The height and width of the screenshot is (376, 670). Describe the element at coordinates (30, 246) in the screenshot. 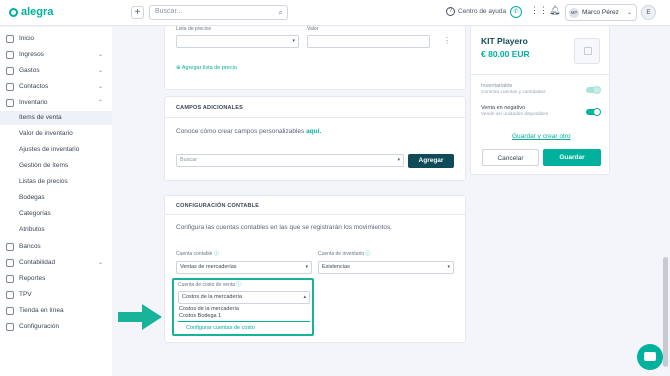

I see `sidebar-item-label: Bancos` at that location.